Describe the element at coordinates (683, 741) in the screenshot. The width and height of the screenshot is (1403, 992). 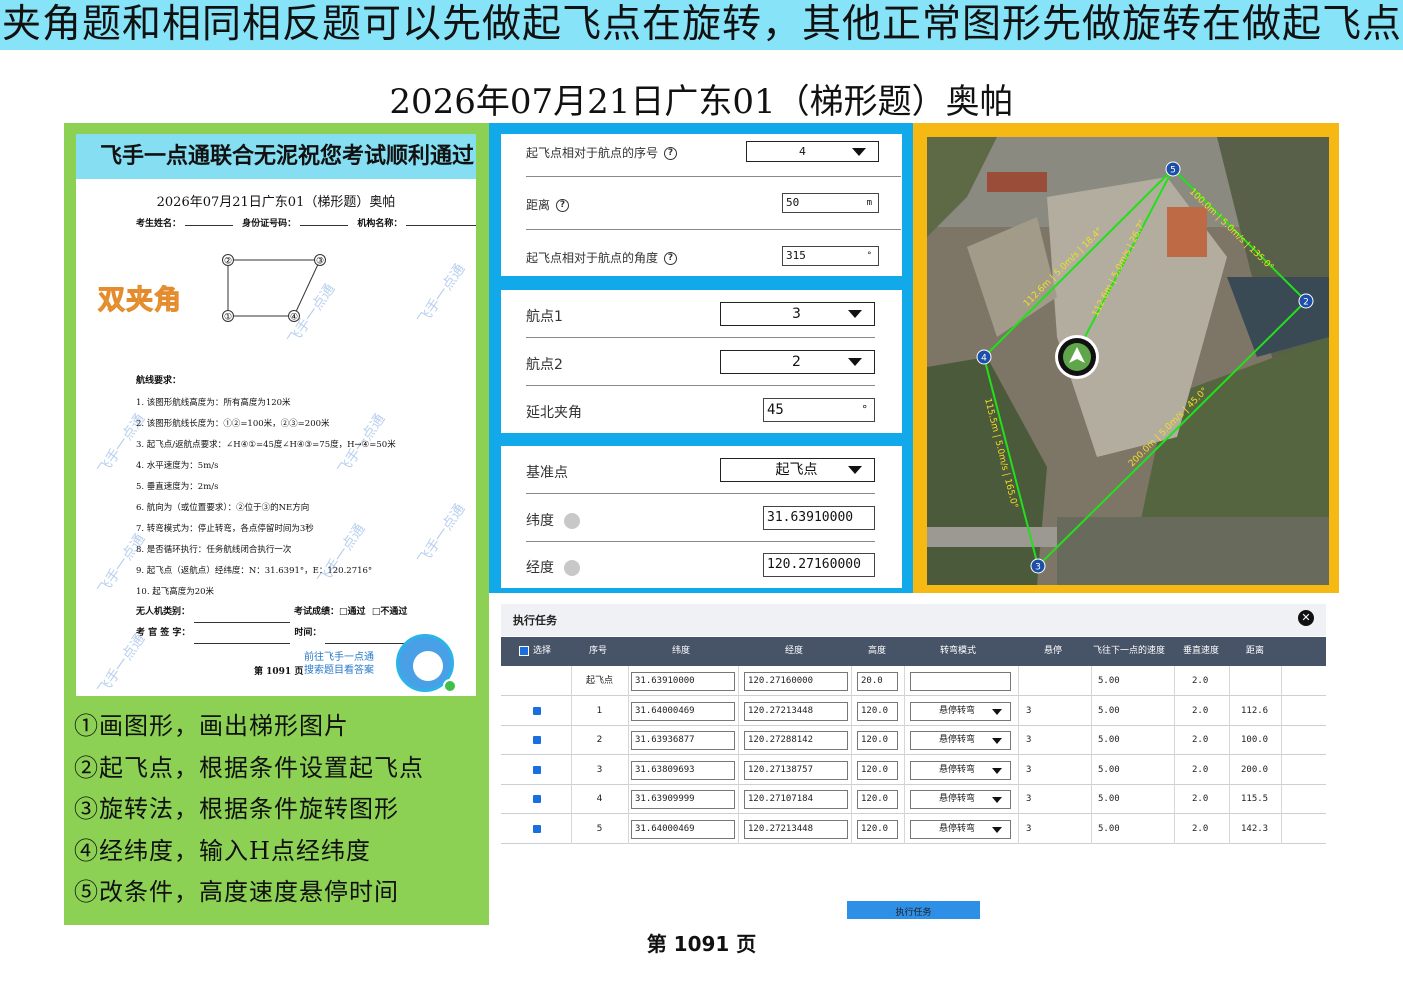
I see `row-lat-input: 31.63936877` at that location.